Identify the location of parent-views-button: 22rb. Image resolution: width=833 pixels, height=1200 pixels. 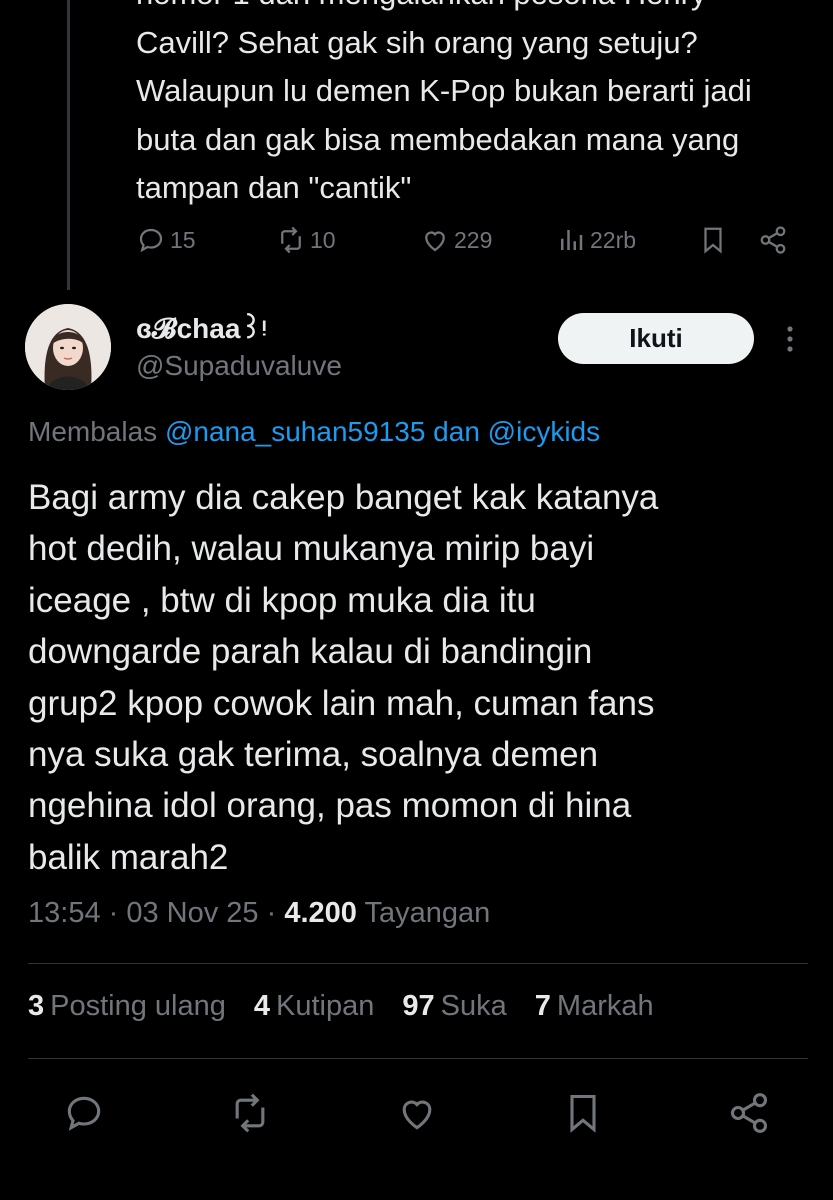
(596, 240).